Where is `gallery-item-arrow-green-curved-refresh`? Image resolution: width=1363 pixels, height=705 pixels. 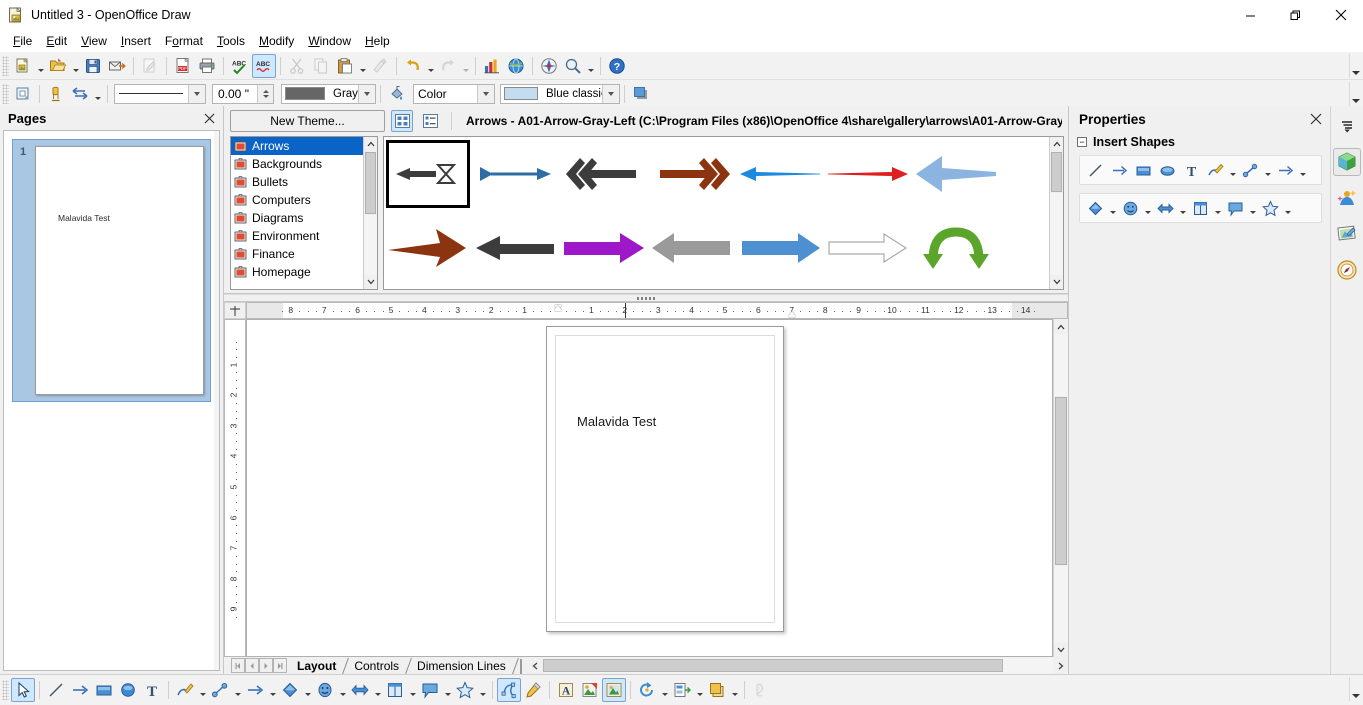 gallery-item-arrow-green-curved-refresh is located at coordinates (956, 248).